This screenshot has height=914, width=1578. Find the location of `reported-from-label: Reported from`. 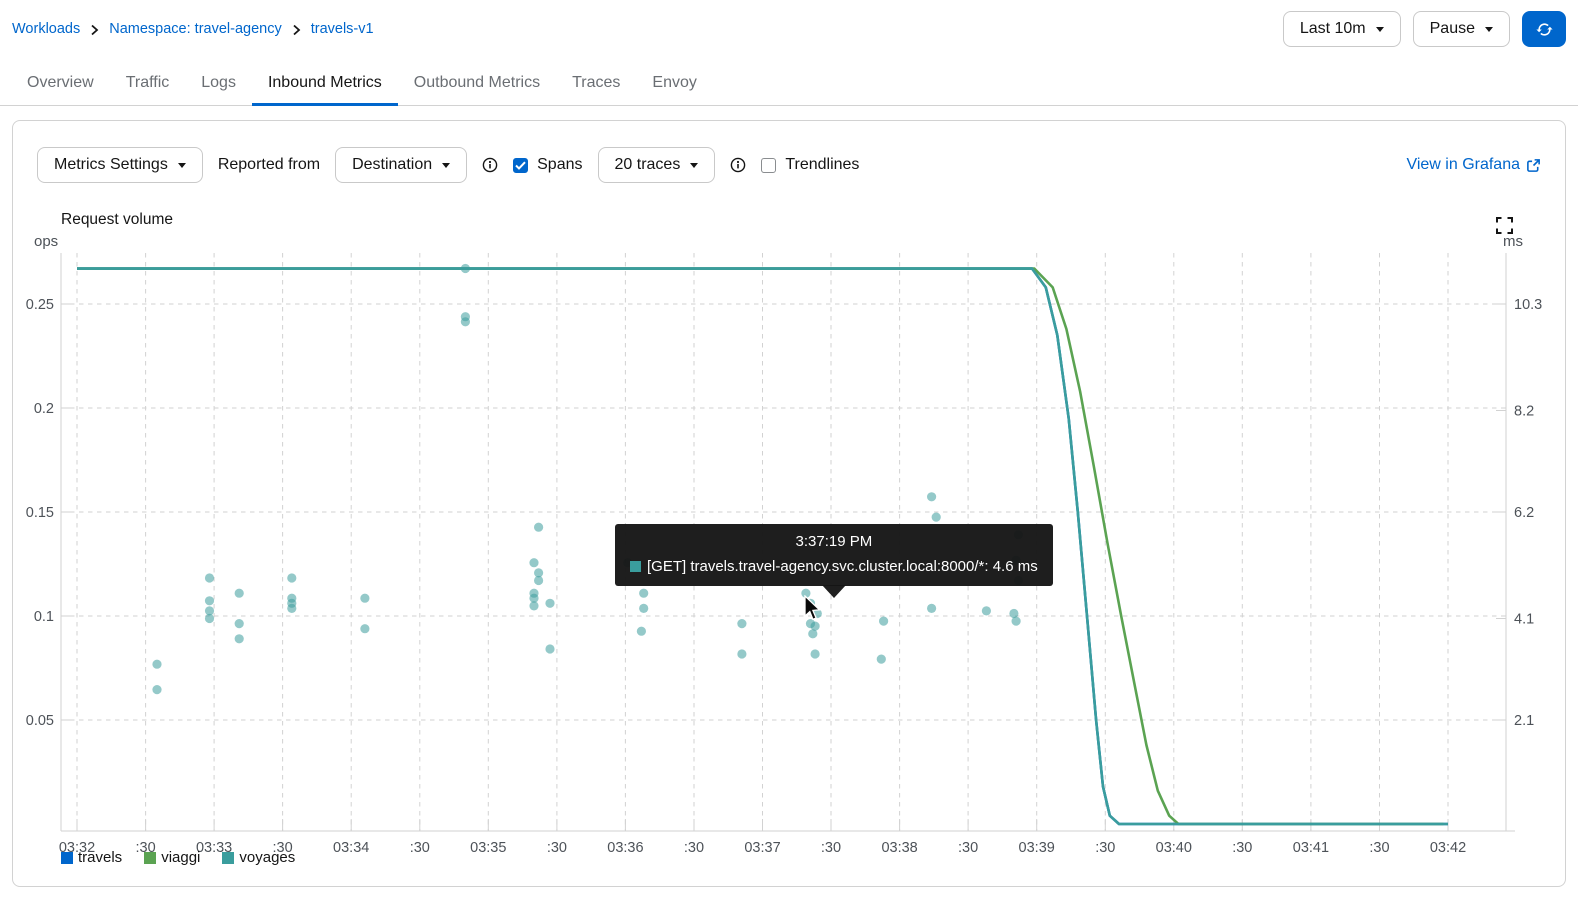

reported-from-label: Reported from is located at coordinates (269, 164).